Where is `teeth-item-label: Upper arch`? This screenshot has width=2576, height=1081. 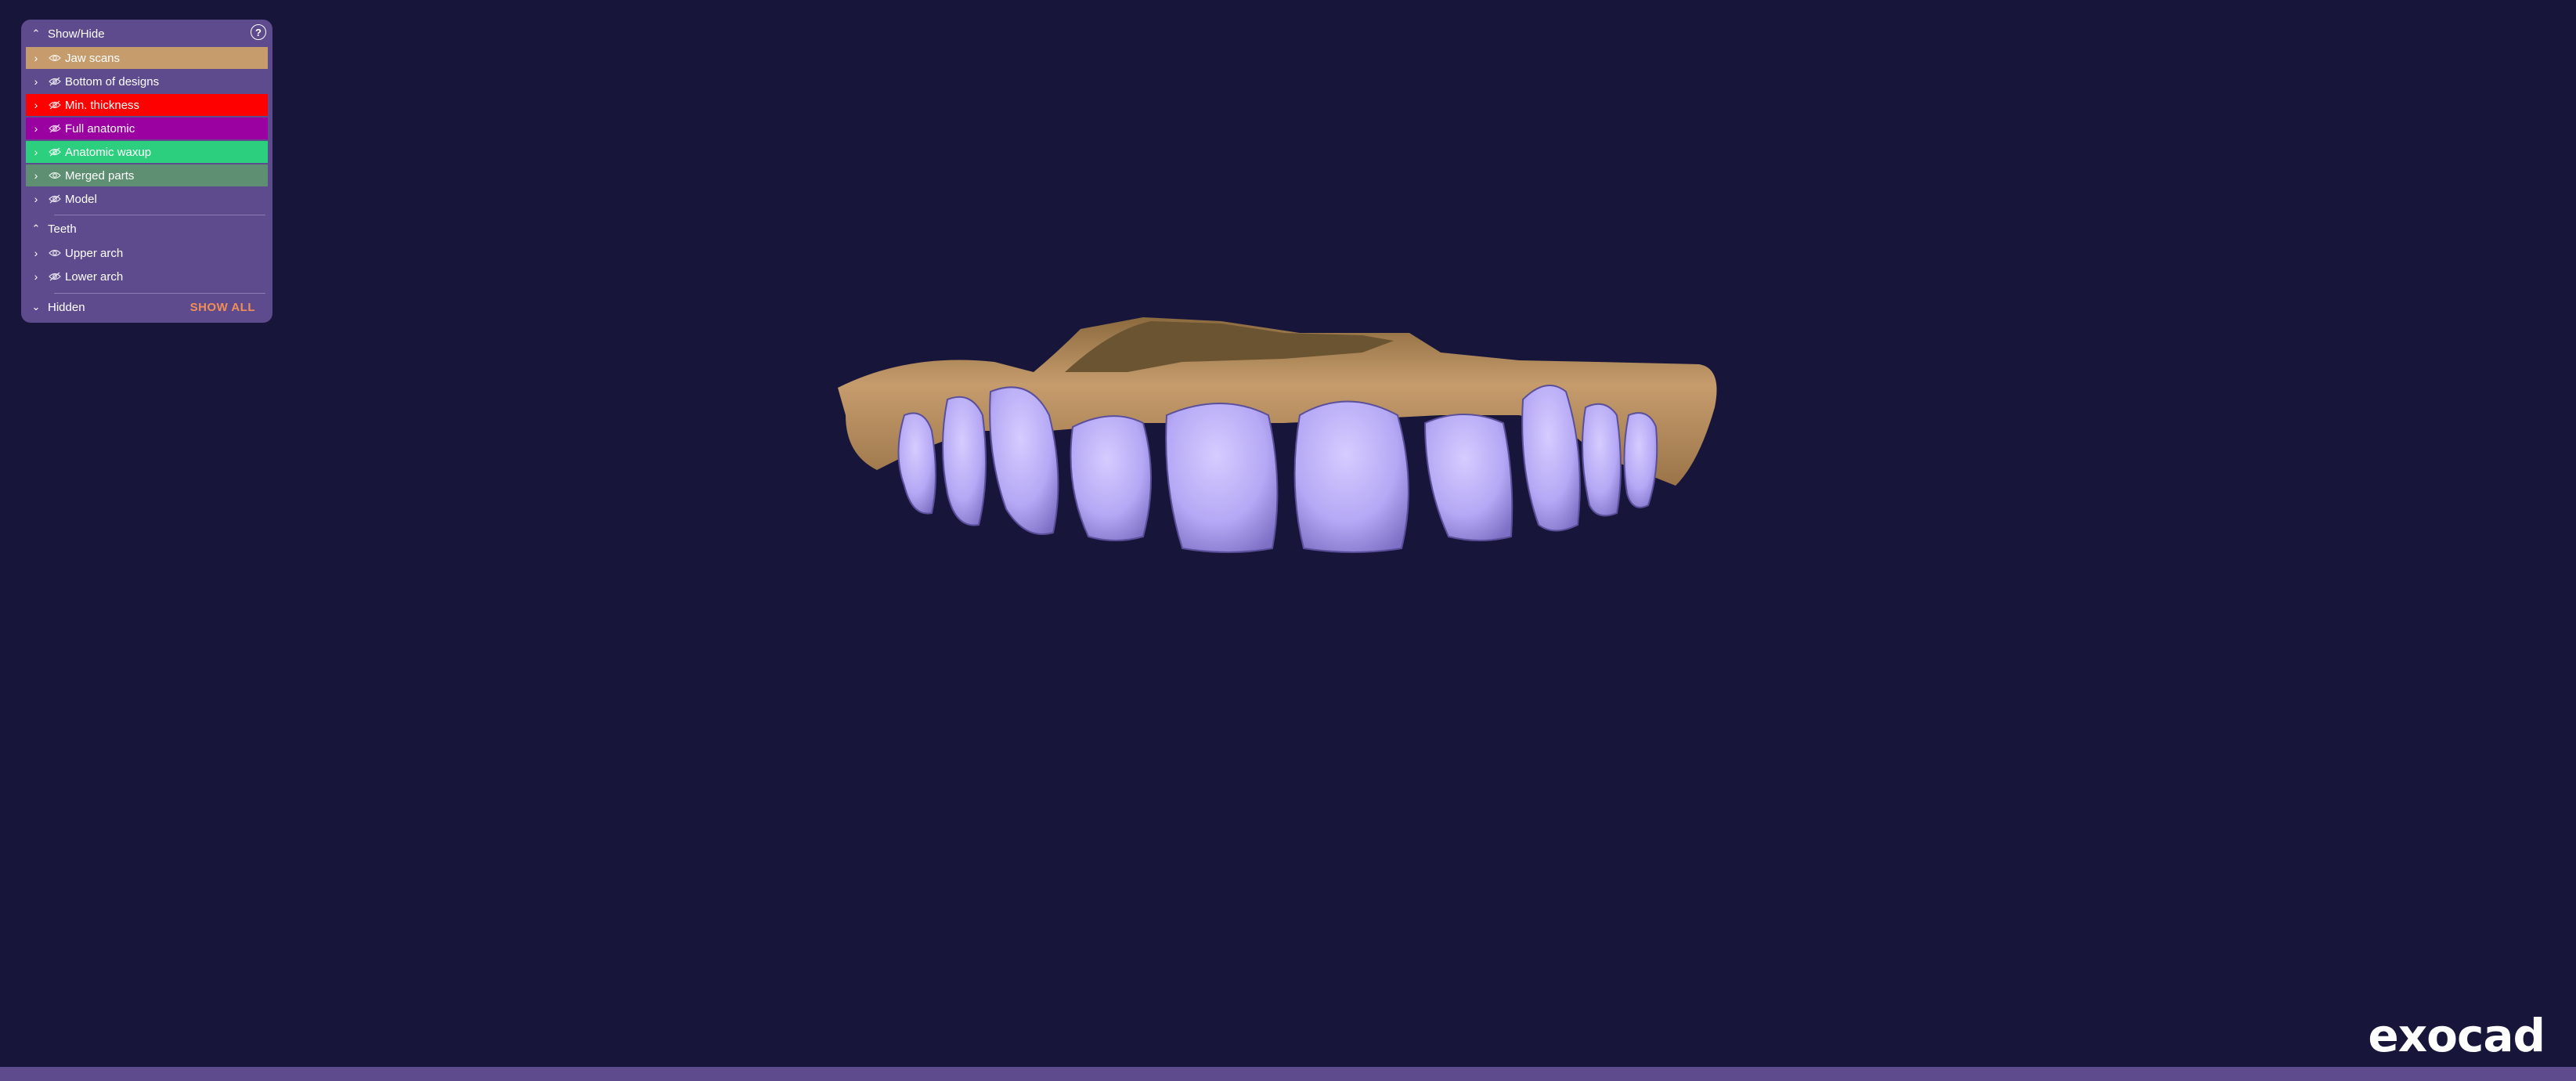 teeth-item-label: Upper arch is located at coordinates (95, 253).